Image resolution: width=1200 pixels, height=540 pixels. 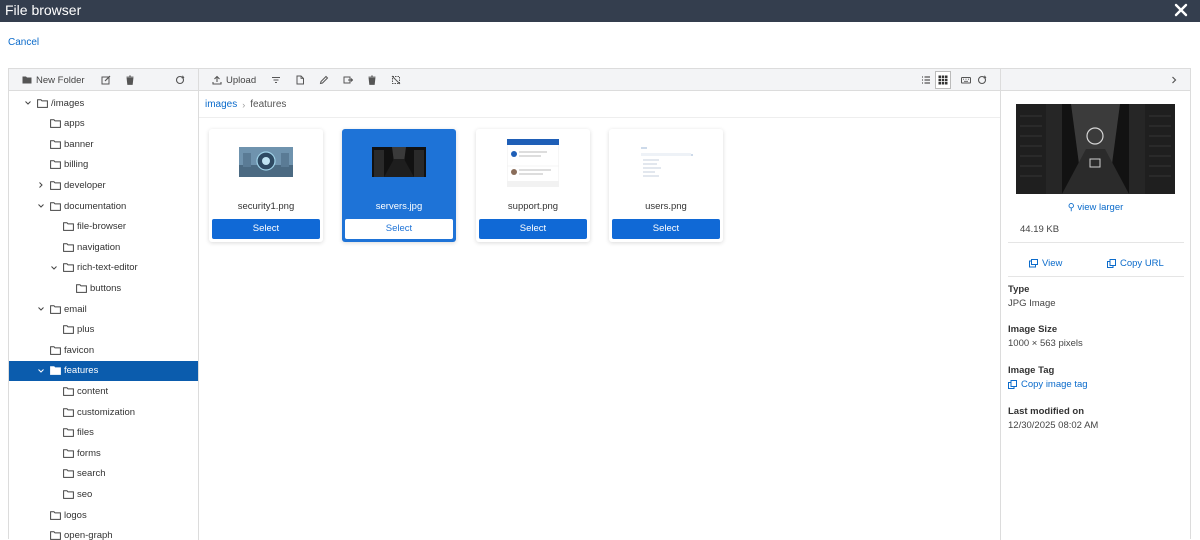 I want to click on copy-image-tag-button: Copy image tag, so click(x=1048, y=384).